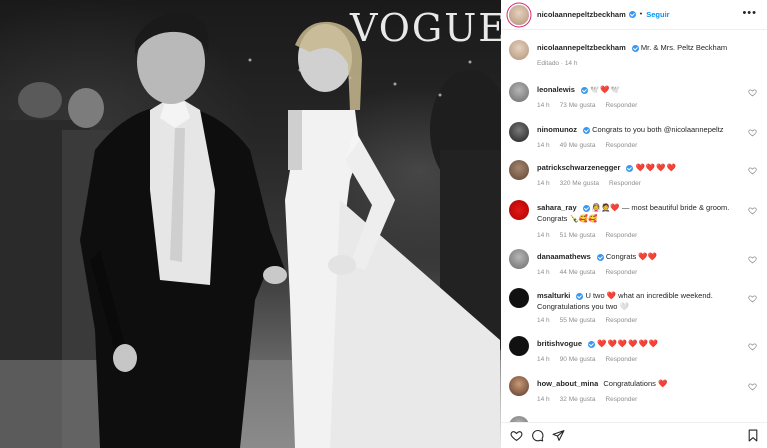  I want to click on comment-text: danaamathews Congrats ❤️❤️, so click(634, 256).